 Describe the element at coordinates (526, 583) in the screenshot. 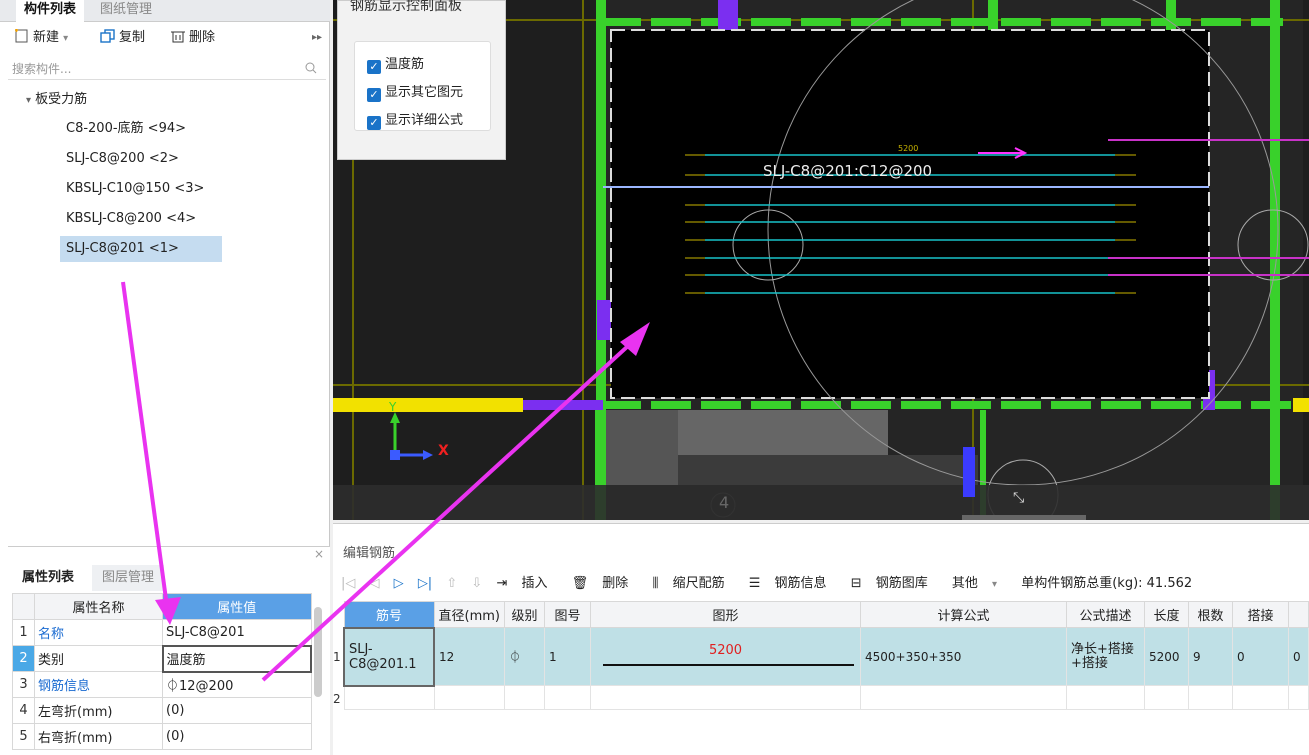

I see `insert-button: ⇥ 插入` at that location.